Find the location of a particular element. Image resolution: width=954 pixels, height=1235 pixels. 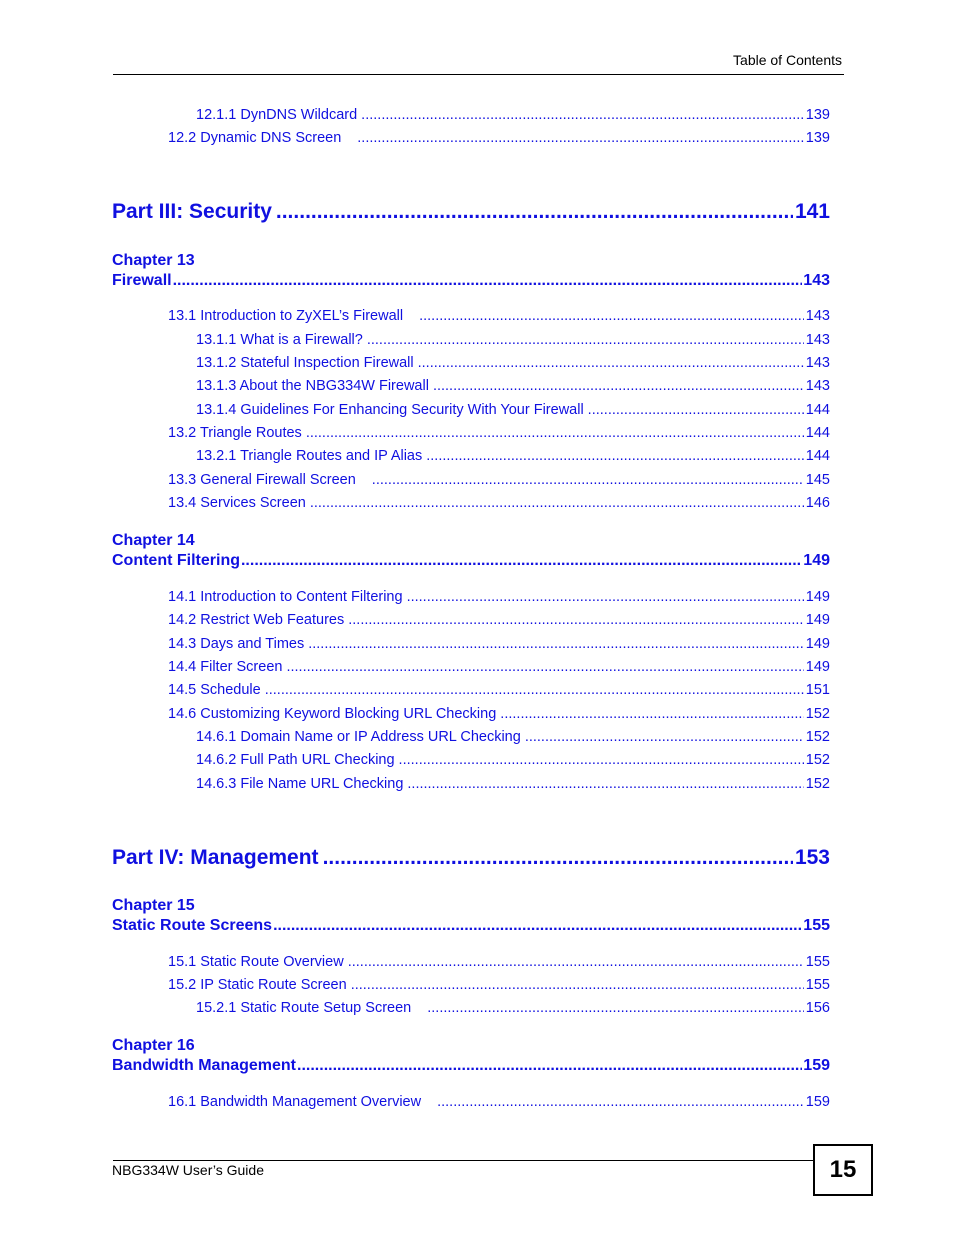

toc-entry-title: 14.4 Filter Screen is located at coordinates (225, 667).